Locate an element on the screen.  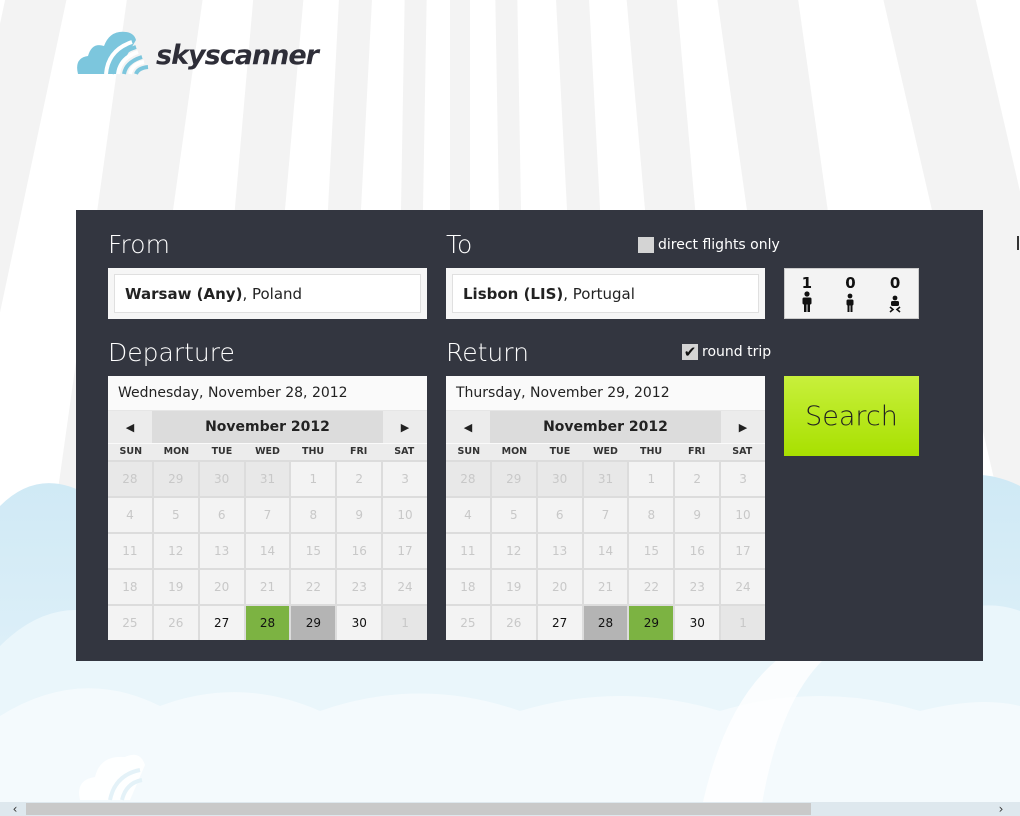
adult-icon is located at coordinates (807, 301).